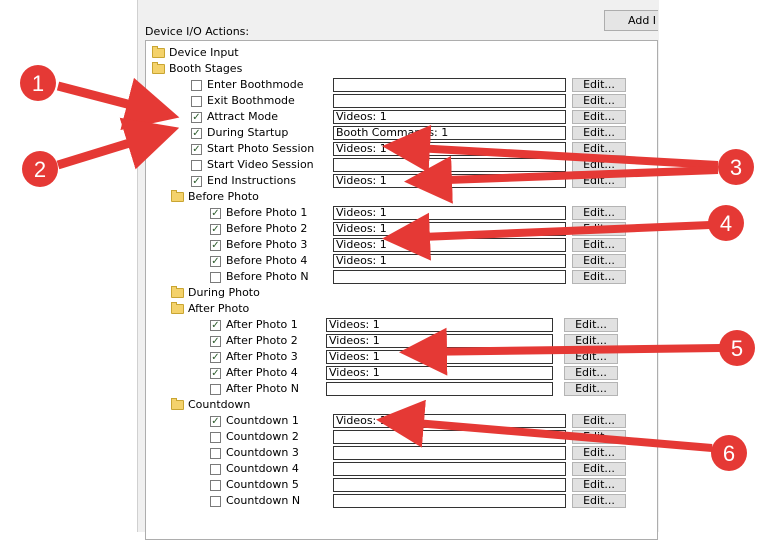 The width and height of the screenshot is (772, 540). What do you see at coordinates (40, 169) in the screenshot?
I see `callout-2-number: 2` at bounding box center [40, 169].